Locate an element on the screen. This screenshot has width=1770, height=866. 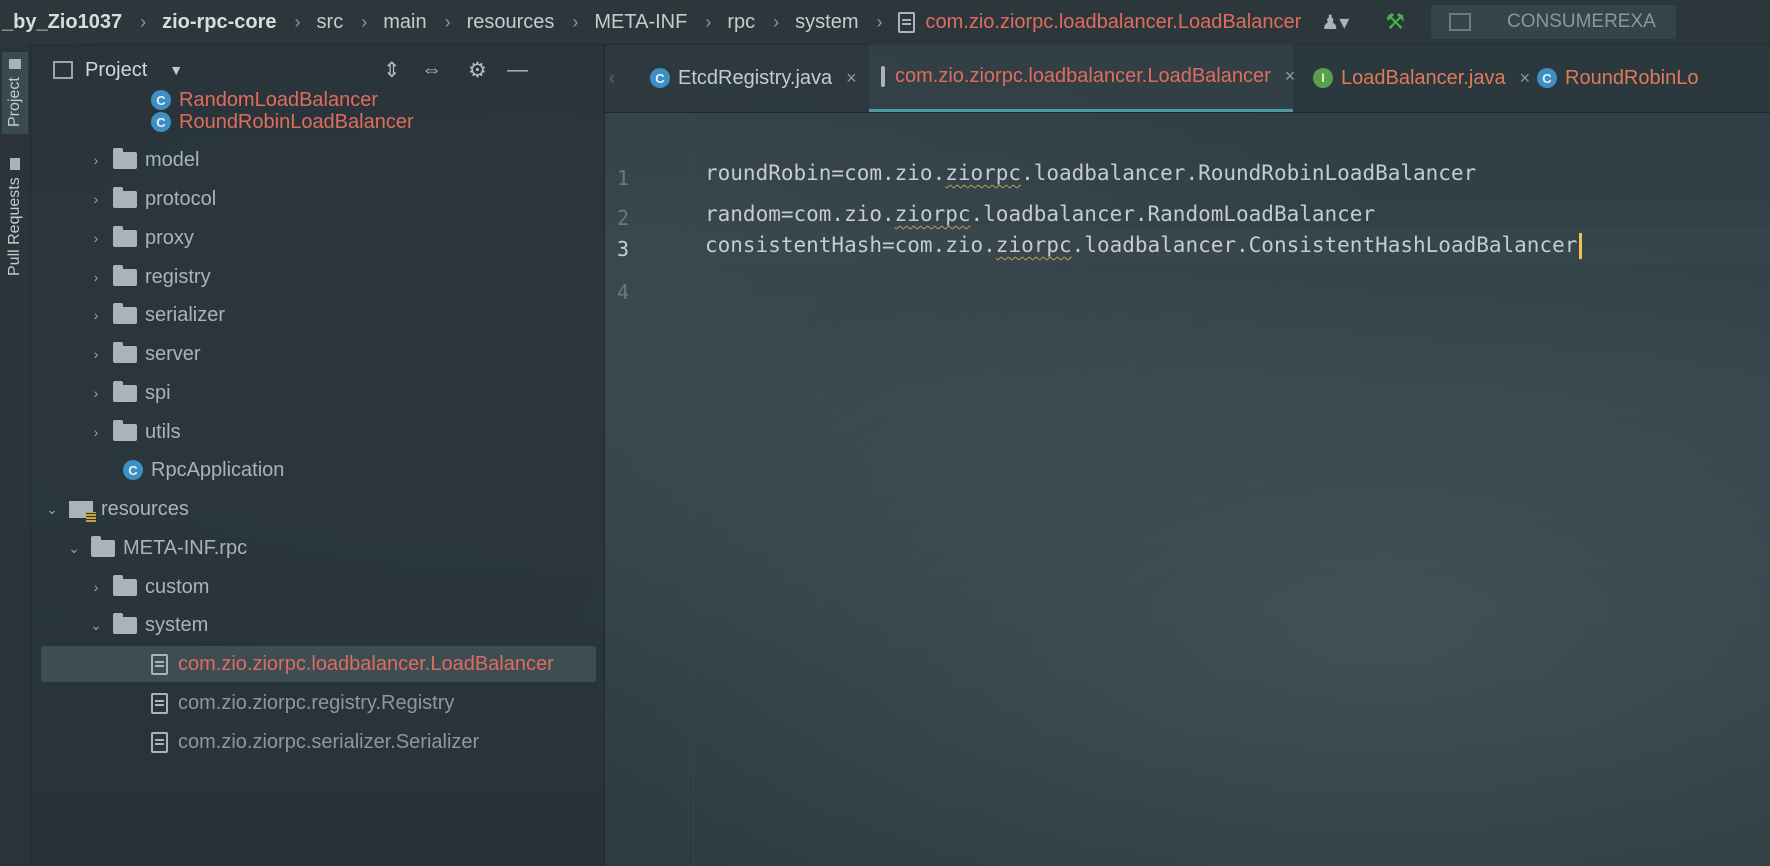
tree-item: › proxy is located at coordinates (317, 238).